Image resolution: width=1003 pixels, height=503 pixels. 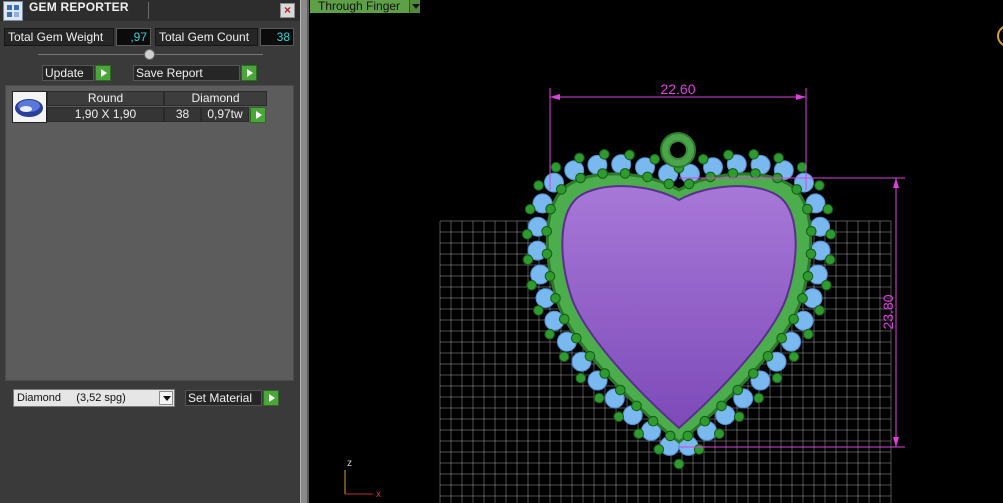 What do you see at coordinates (271, 398) in the screenshot?
I see `set-material-play-icon` at bounding box center [271, 398].